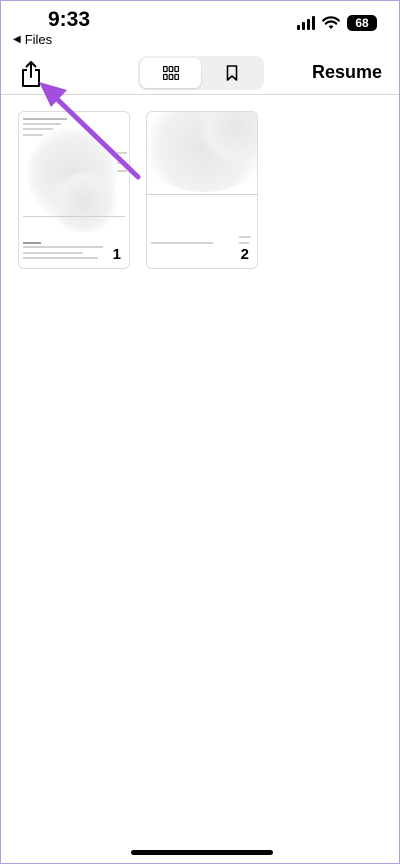 The height and width of the screenshot is (864, 400). I want to click on battery-indicator: 68, so click(362, 23).